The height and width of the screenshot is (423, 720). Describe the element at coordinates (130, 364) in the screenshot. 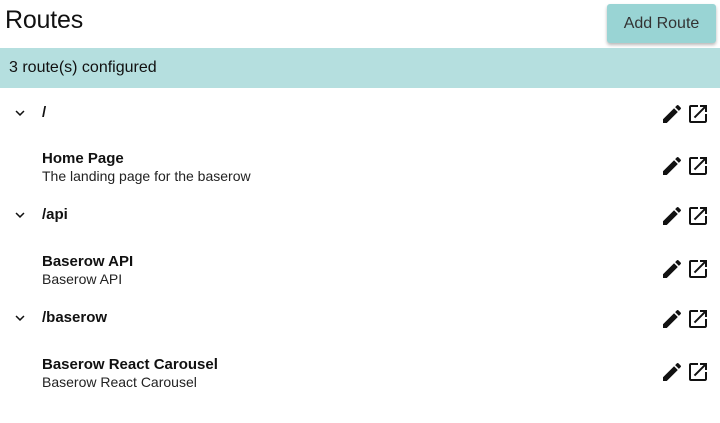

I see `route-title: Baserow React Carousel` at that location.